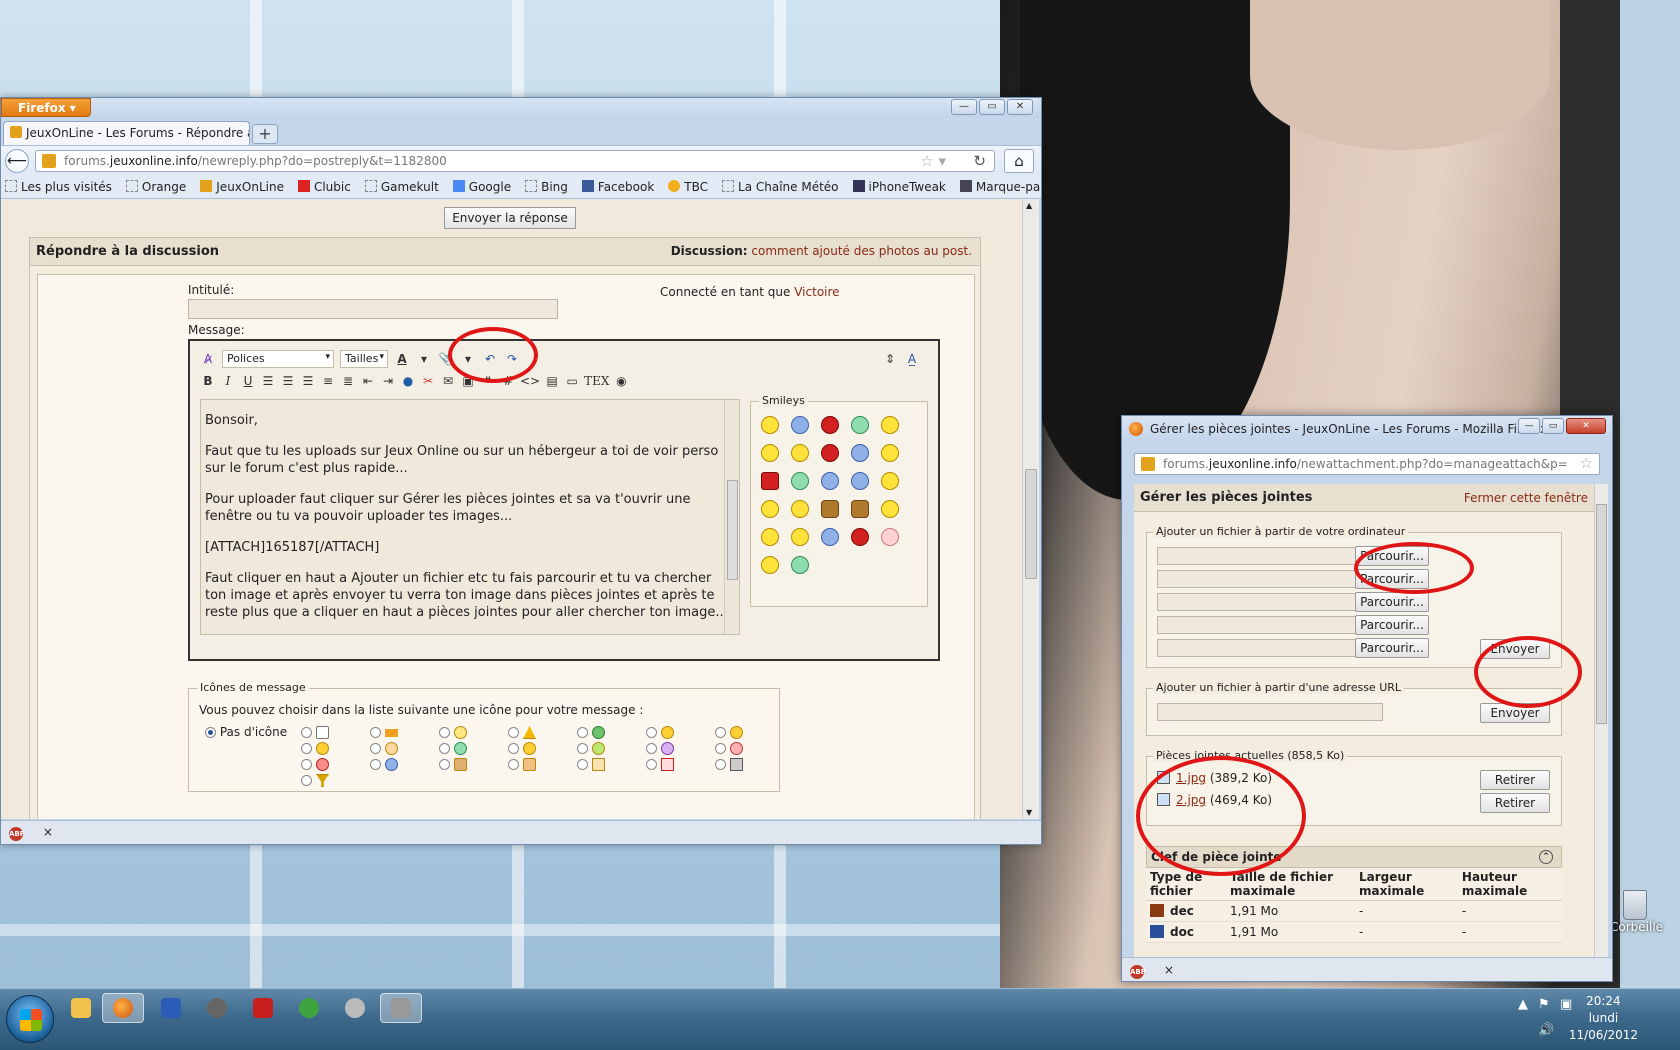  Describe the element at coordinates (1270, 712) in the screenshot. I see `url-input` at that location.